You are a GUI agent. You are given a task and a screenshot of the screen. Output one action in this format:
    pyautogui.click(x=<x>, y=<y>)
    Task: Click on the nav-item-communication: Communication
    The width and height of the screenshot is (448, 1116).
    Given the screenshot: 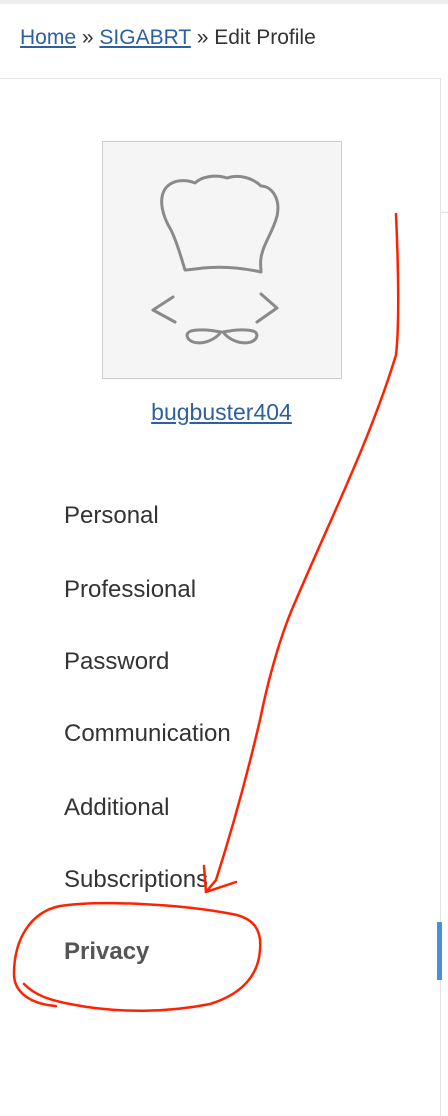 What is the action you would take?
    pyautogui.click(x=147, y=734)
    